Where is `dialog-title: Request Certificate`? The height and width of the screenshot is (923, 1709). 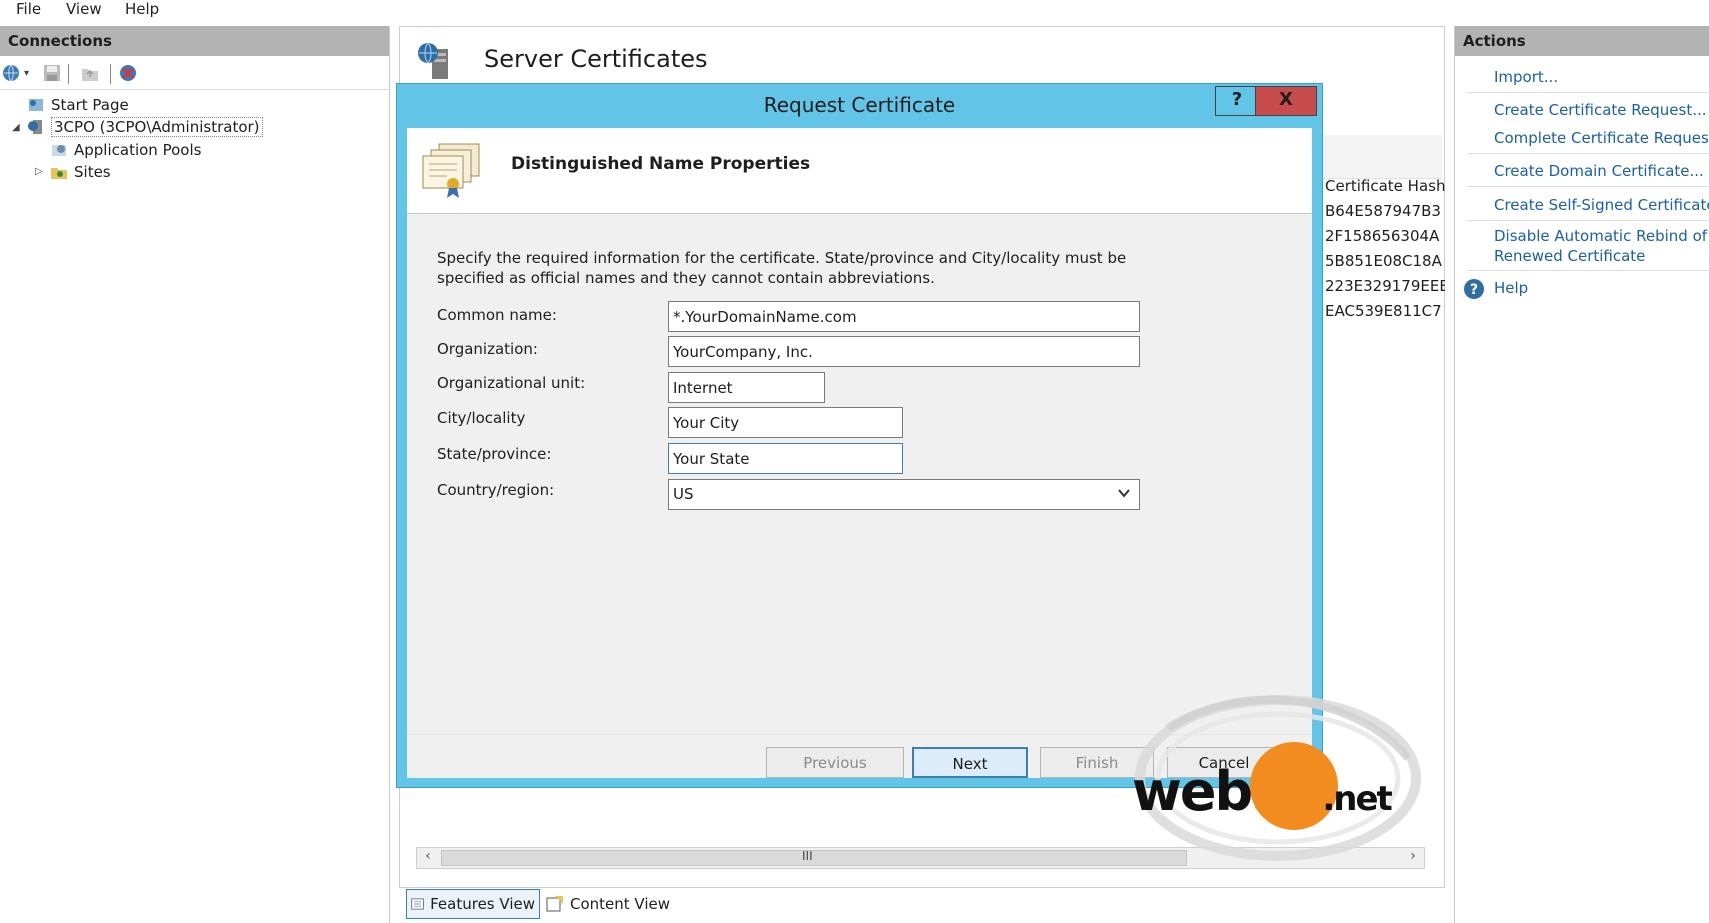 dialog-title: Request Certificate is located at coordinates (859, 105).